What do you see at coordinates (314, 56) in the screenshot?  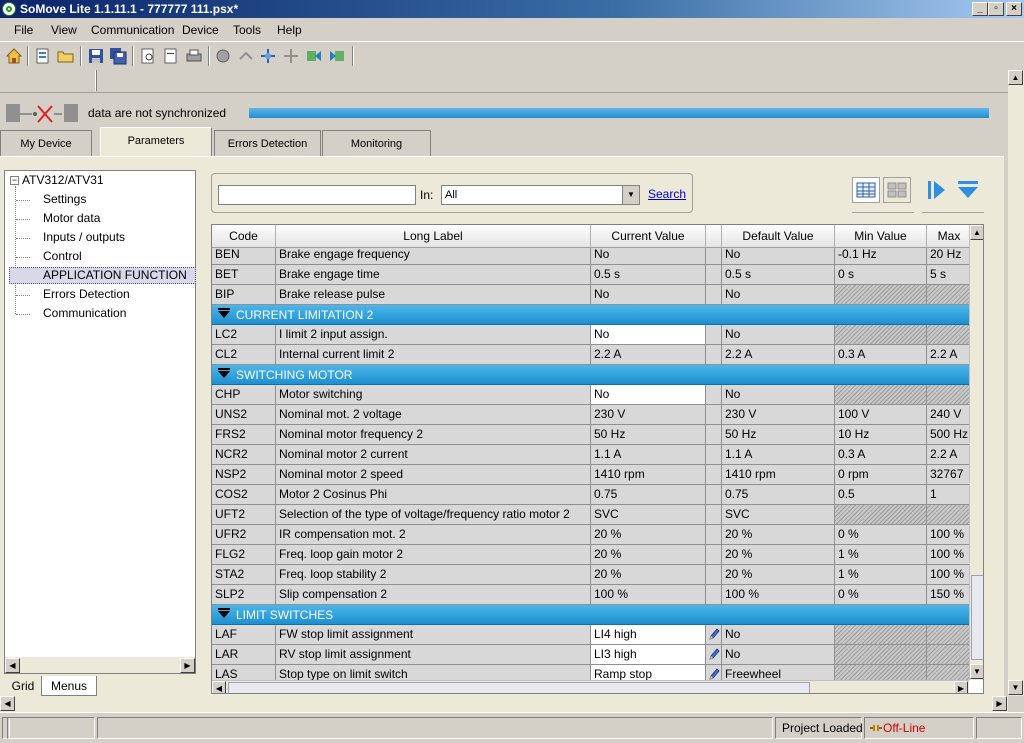 I see `load-from-device-icon` at bounding box center [314, 56].